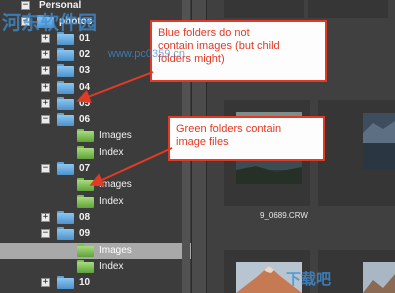 Image resolution: width=395 pixels, height=293 pixels. Describe the element at coordinates (95, 218) in the screenshot. I see `tree-item-08: +08` at that location.